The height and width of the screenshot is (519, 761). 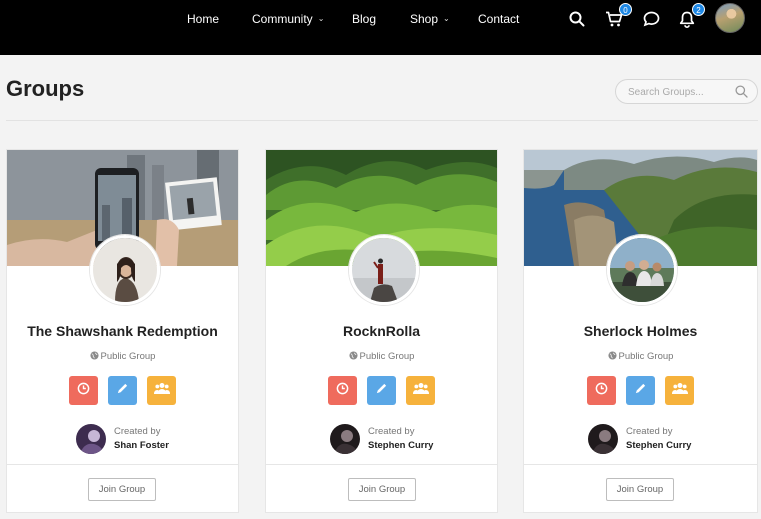 What do you see at coordinates (730, 18) in the screenshot?
I see `user-avatar` at bounding box center [730, 18].